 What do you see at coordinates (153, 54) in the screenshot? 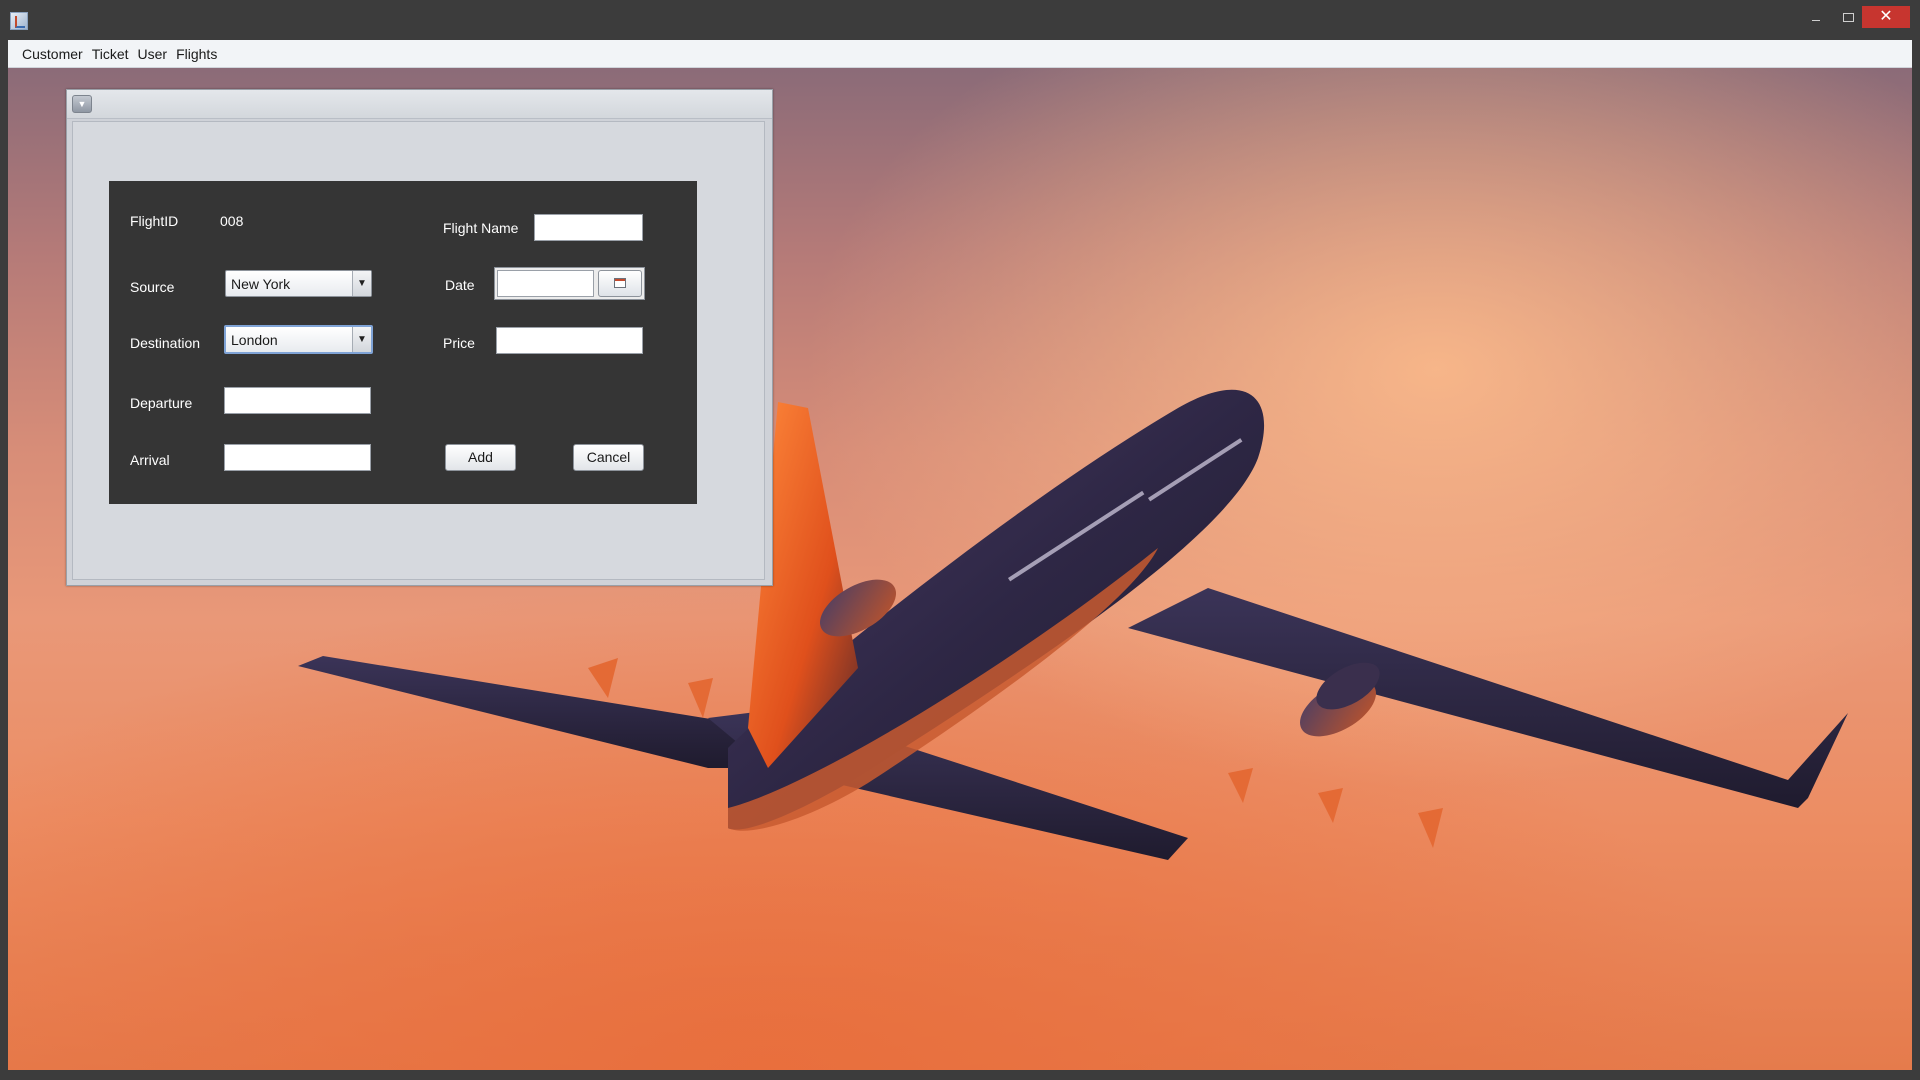
I see `menu-user: User` at bounding box center [153, 54].